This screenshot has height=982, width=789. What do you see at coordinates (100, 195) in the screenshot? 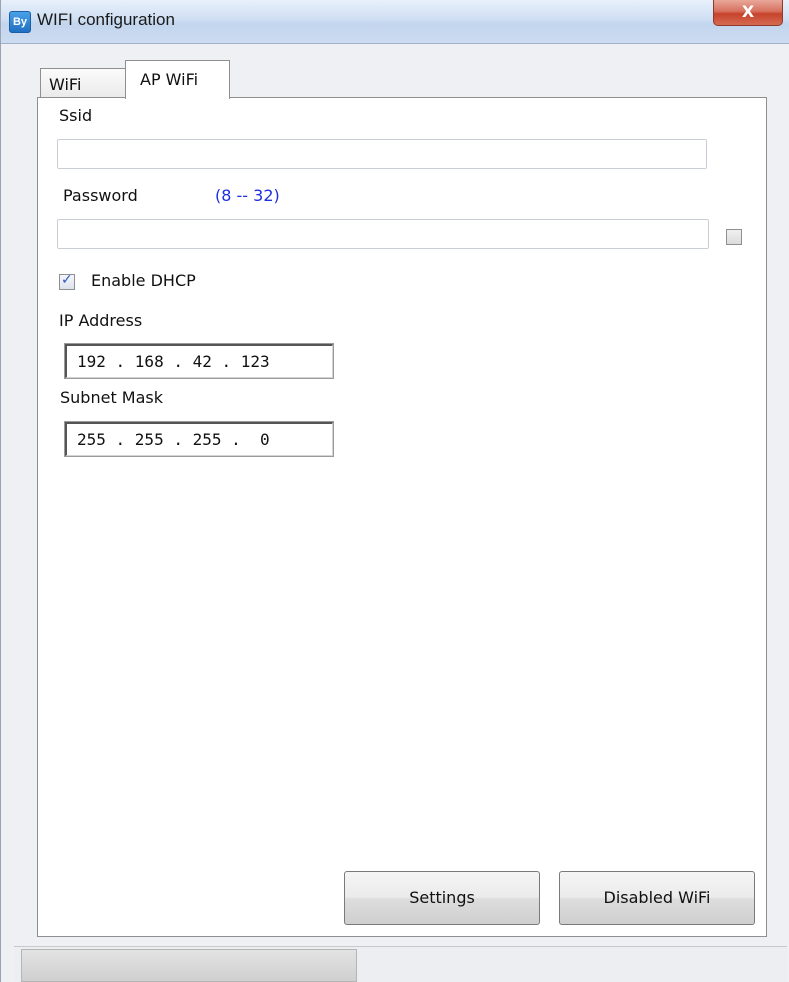
I see `password-label: Password` at bounding box center [100, 195].